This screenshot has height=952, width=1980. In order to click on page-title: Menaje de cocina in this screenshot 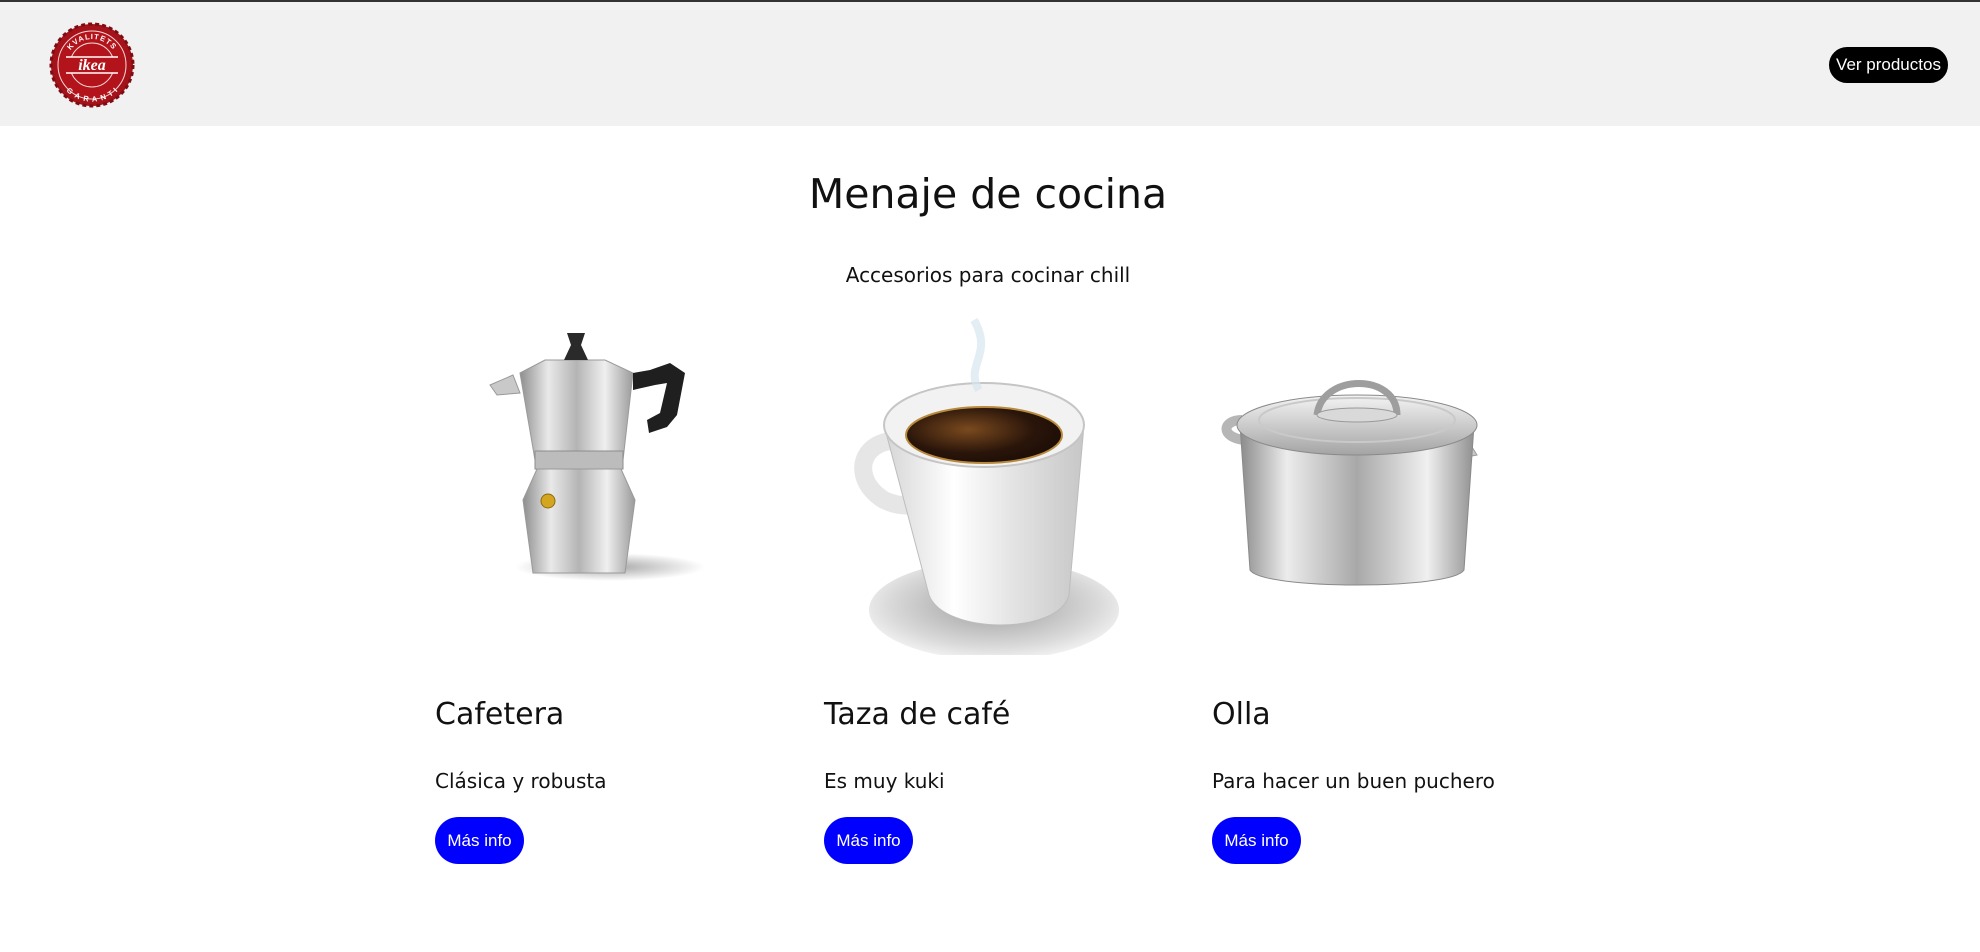, I will do `click(988, 194)`.